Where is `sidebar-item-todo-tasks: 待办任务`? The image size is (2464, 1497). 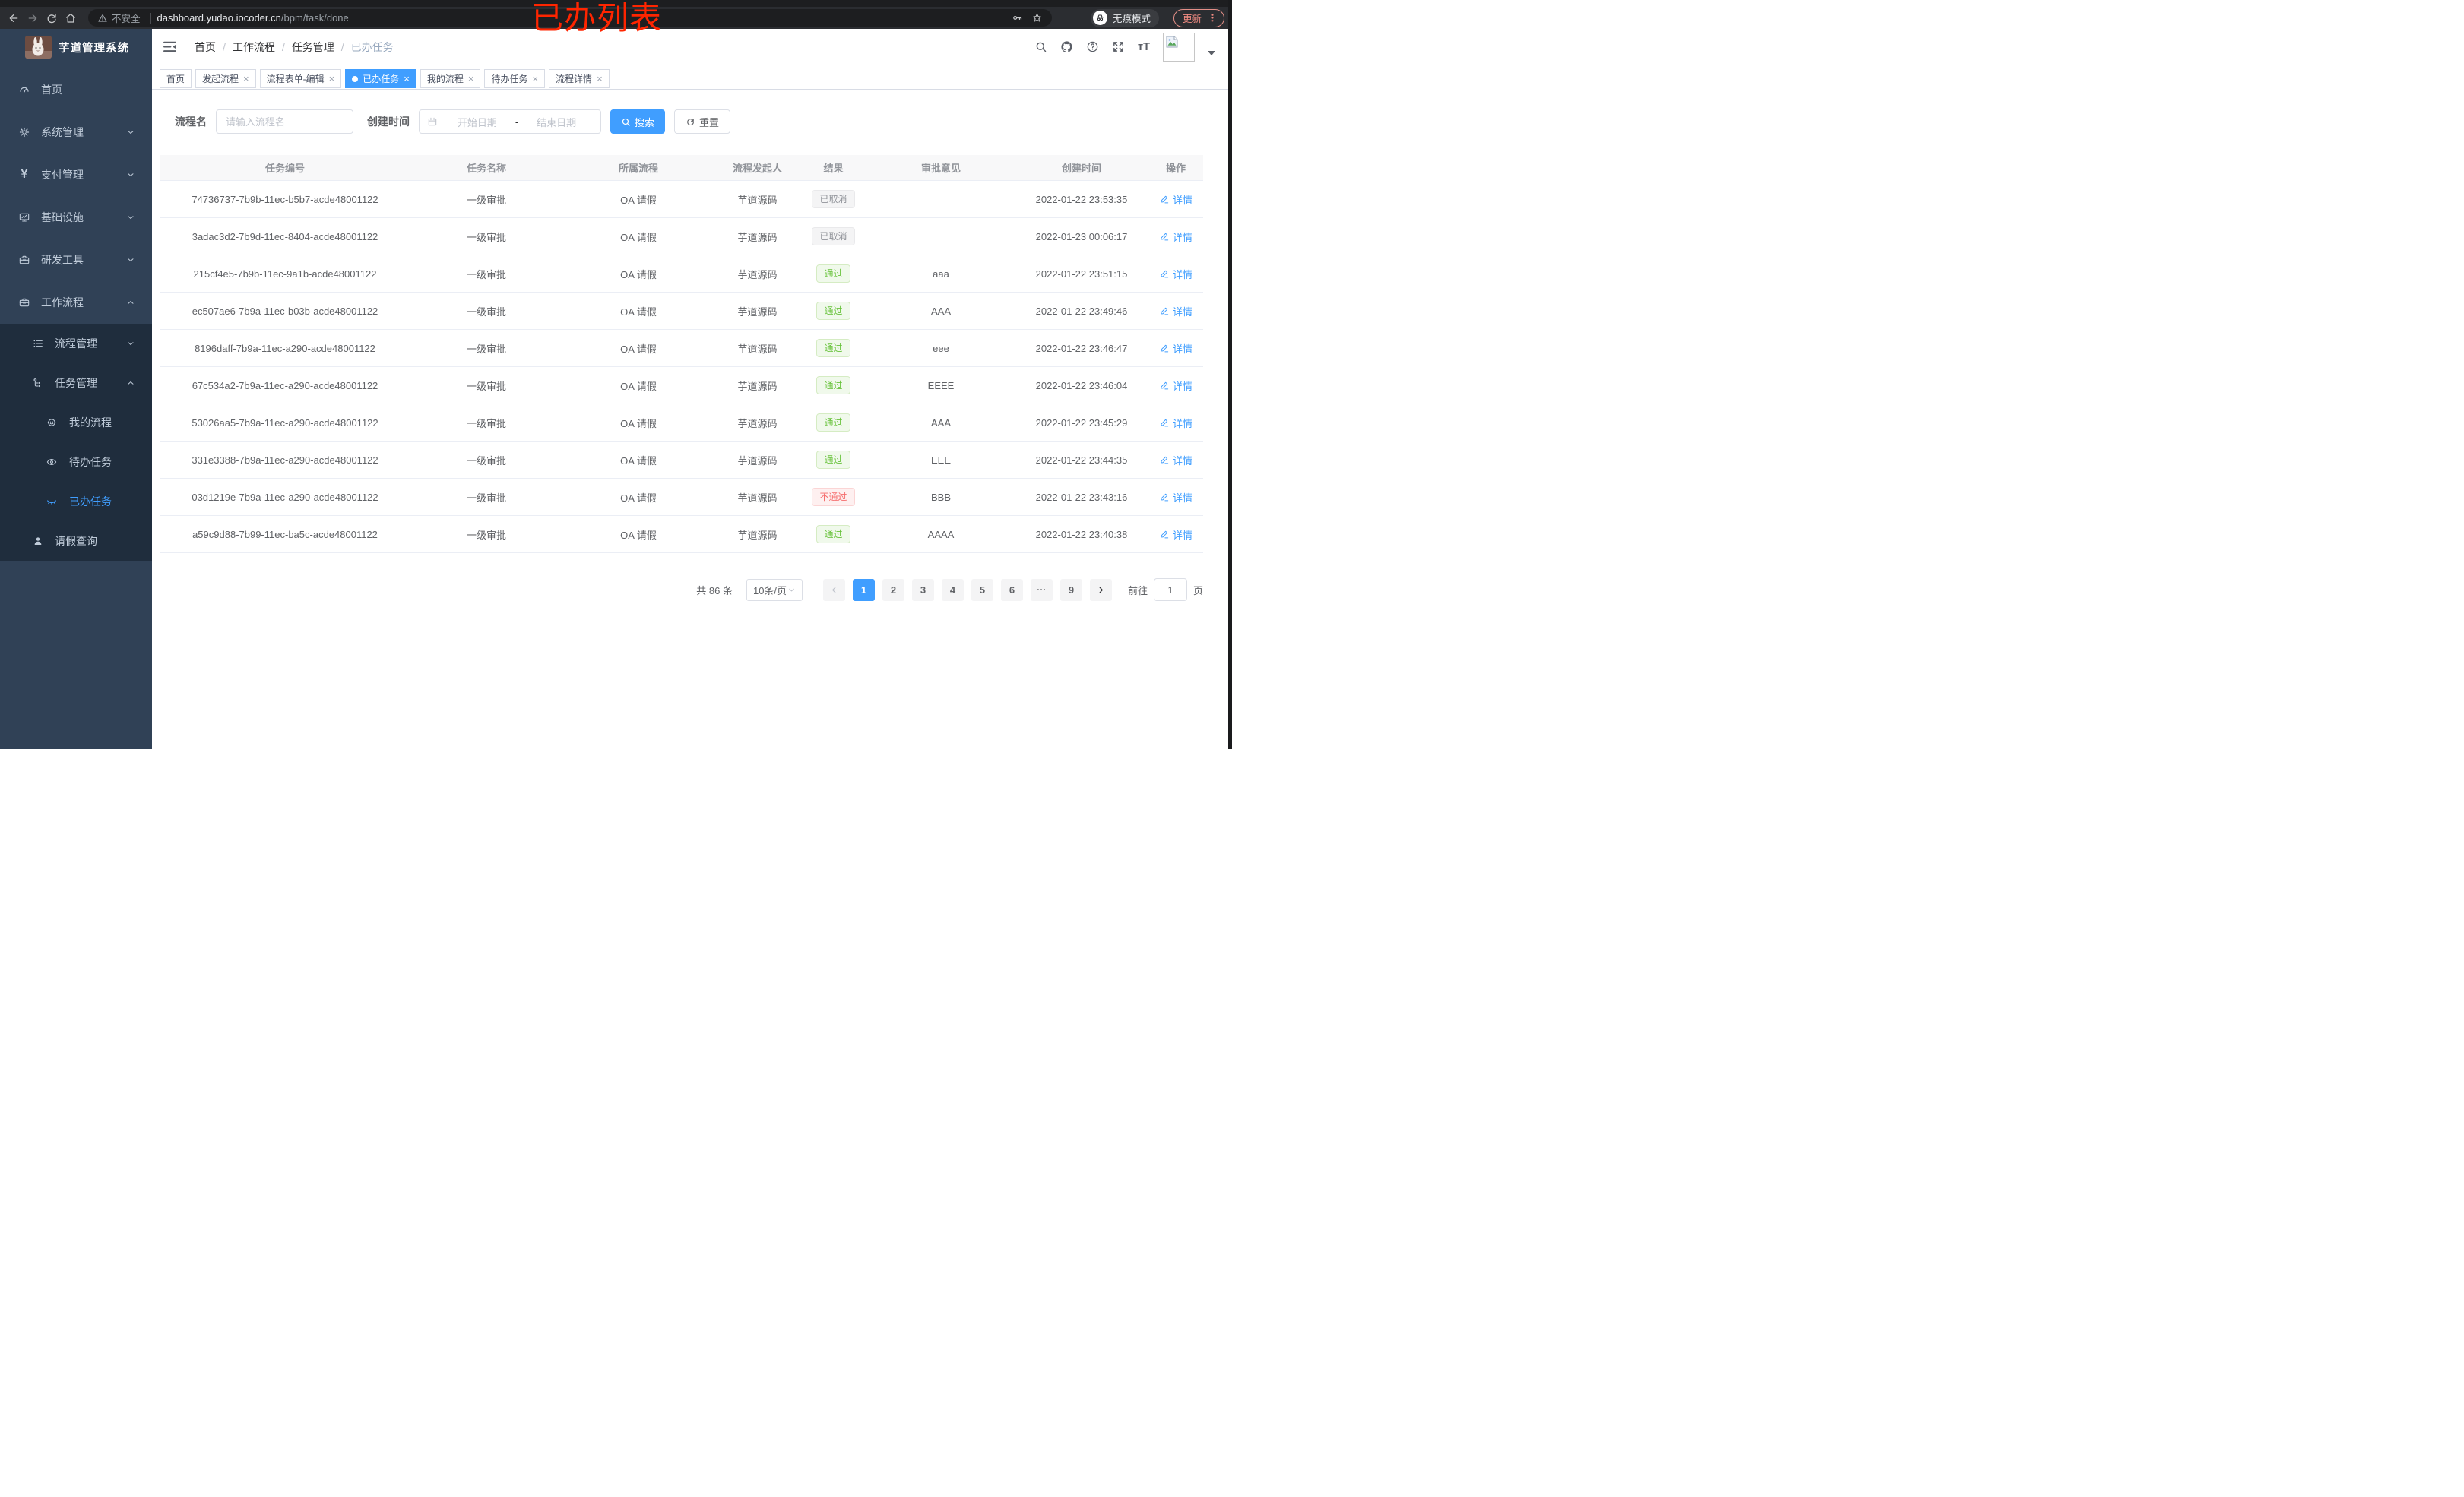
sidebar-item-todo-tasks: 待办任务 is located at coordinates (76, 462).